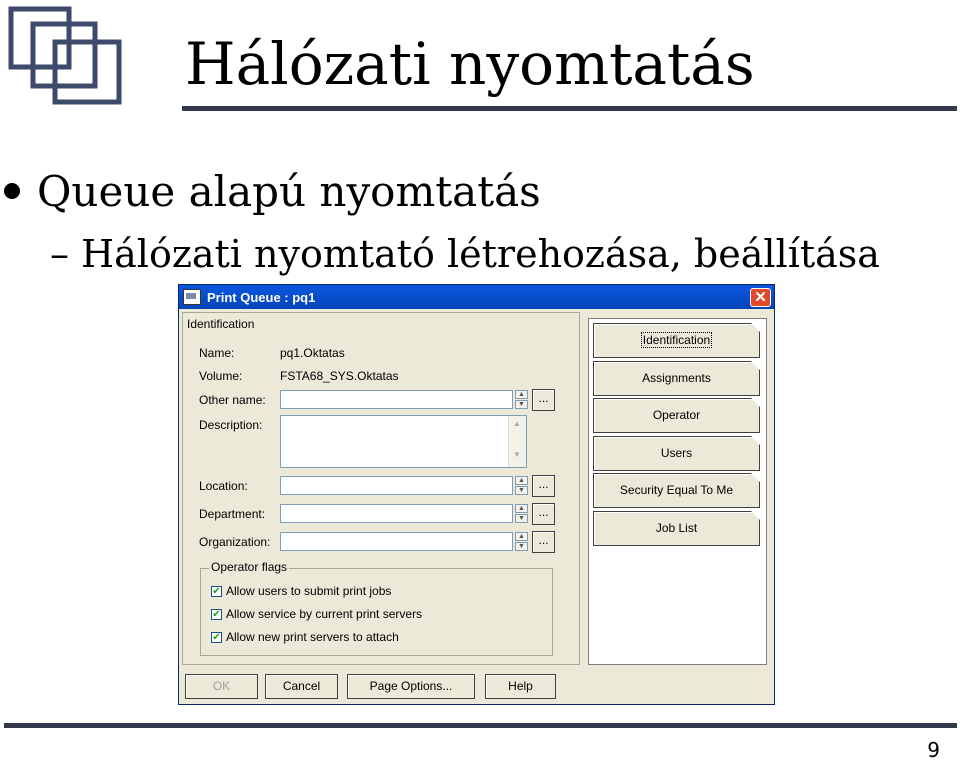  I want to click on volume-label: Volume:, so click(221, 376).